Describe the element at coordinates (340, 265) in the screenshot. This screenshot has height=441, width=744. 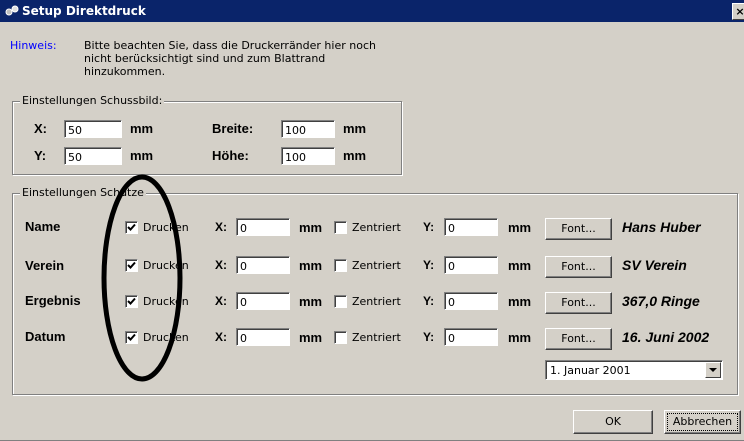
I see `zentriert-checkbox-verein` at that location.